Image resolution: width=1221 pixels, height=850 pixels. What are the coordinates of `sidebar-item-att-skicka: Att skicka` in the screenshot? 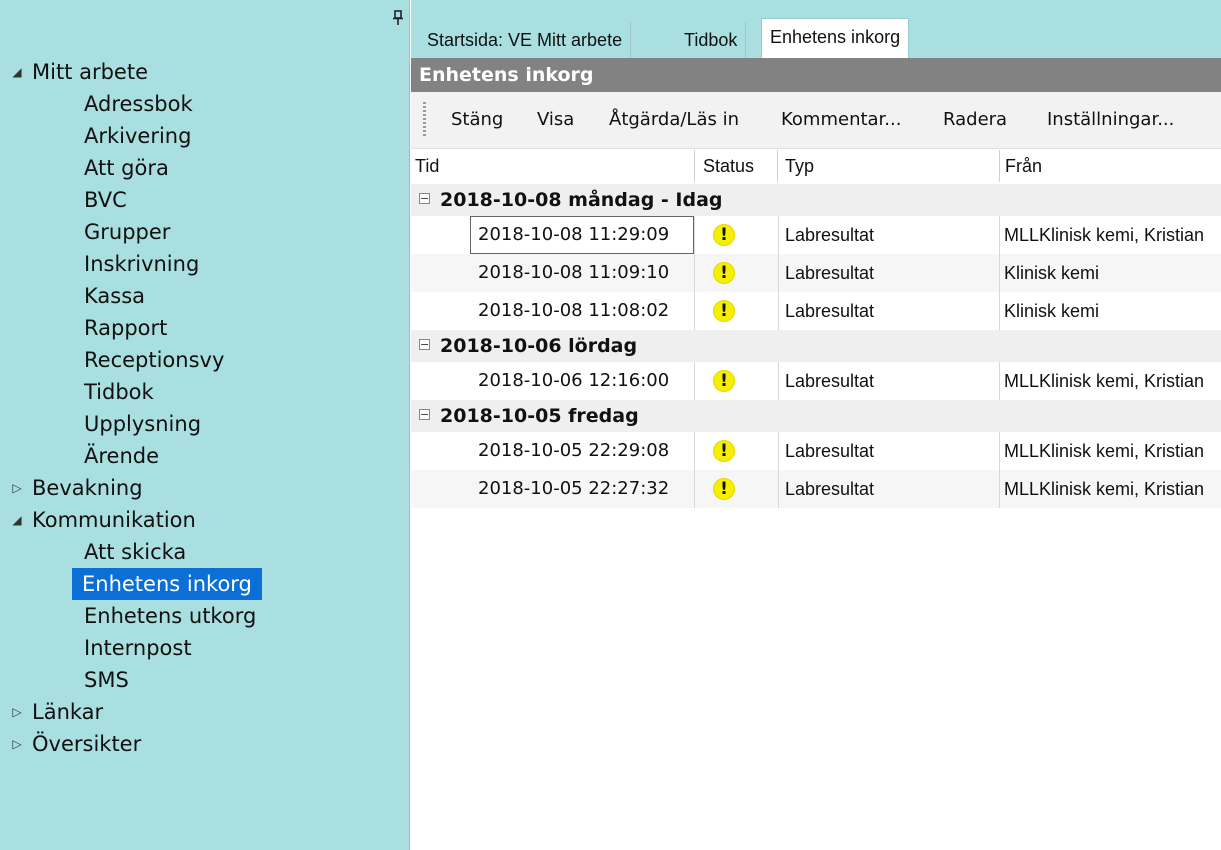 It's located at (204, 552).